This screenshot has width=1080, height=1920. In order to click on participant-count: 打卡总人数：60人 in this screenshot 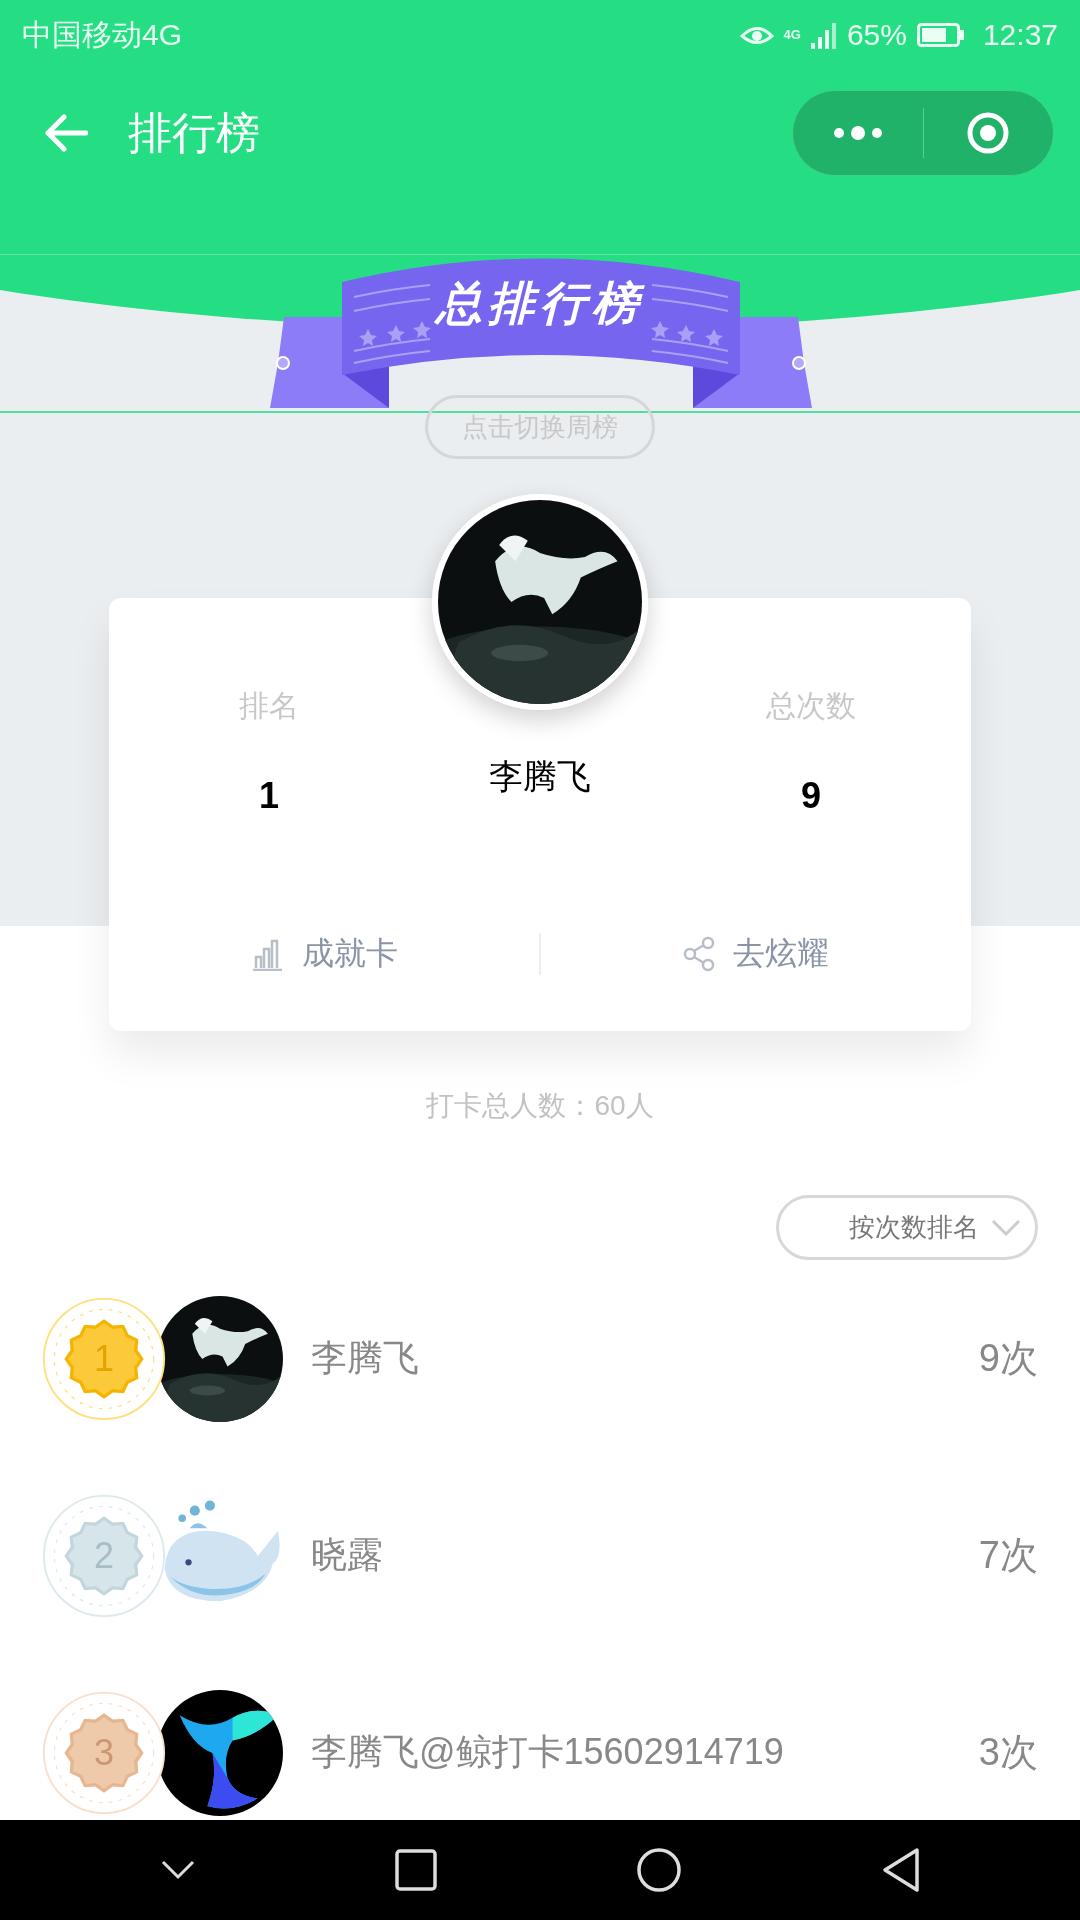, I will do `click(540, 1105)`.